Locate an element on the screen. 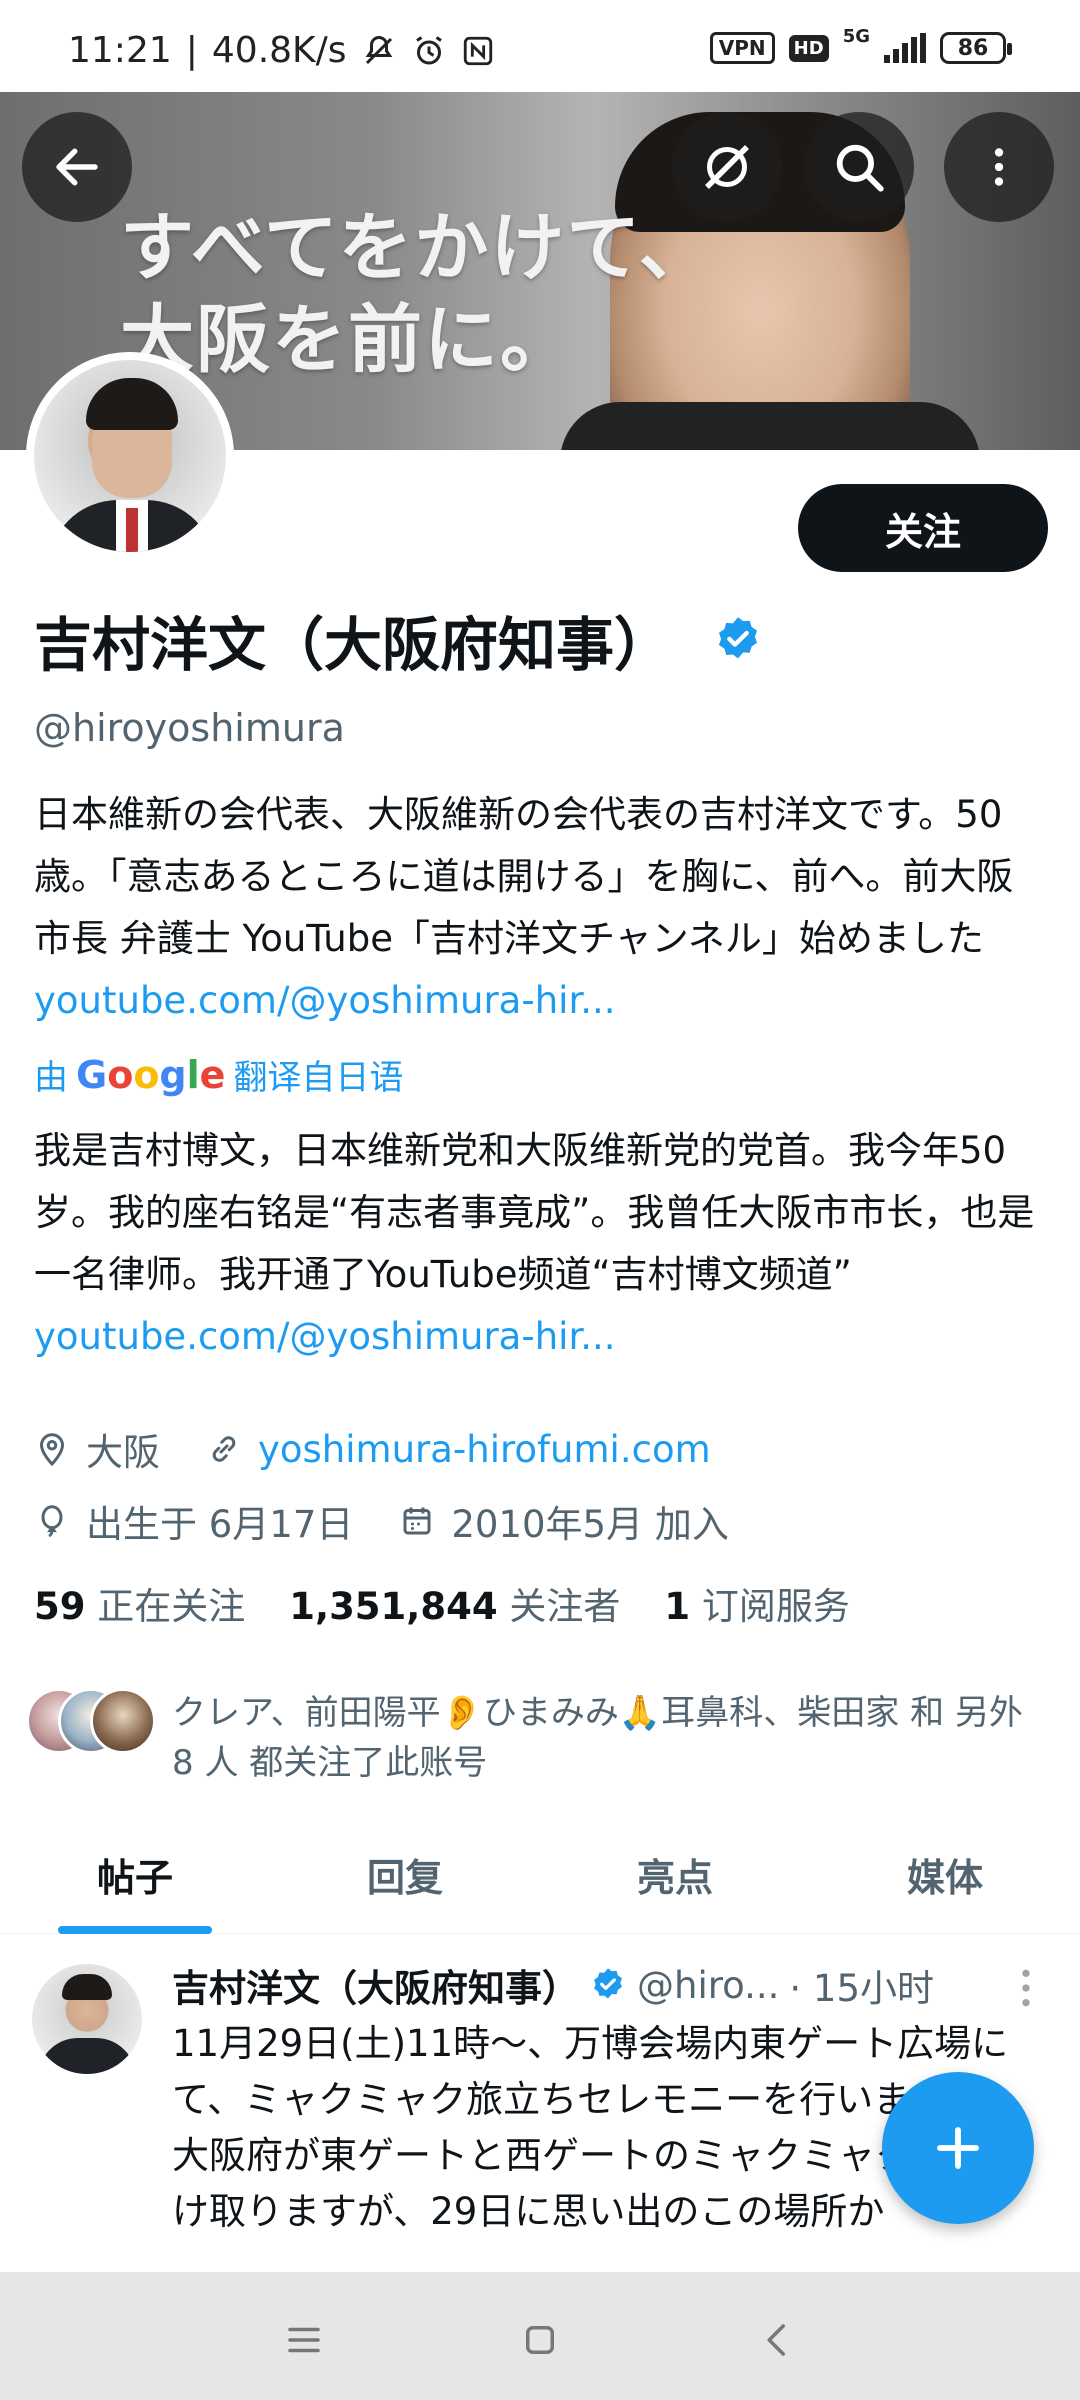 The image size is (1080, 2400). search-button is located at coordinates (859, 167).